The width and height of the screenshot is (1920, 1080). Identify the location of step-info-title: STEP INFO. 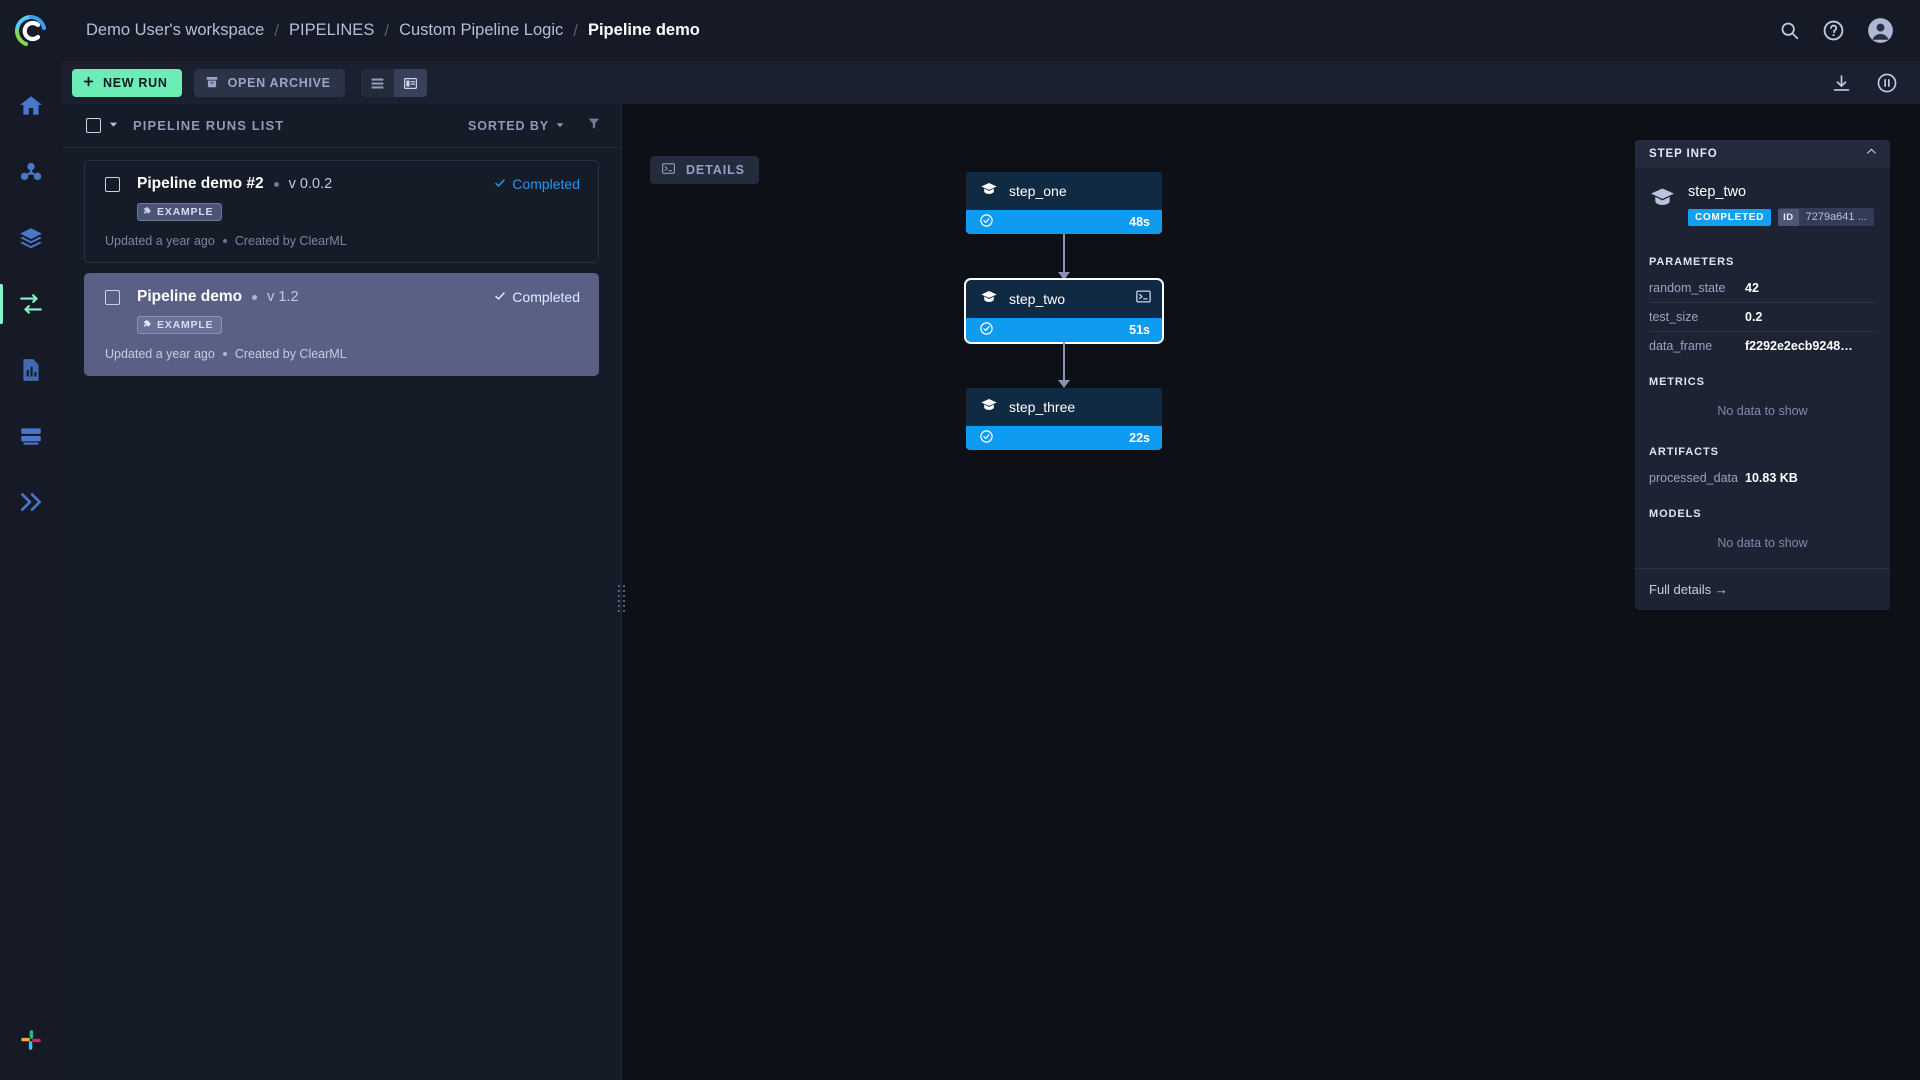
(1683, 154).